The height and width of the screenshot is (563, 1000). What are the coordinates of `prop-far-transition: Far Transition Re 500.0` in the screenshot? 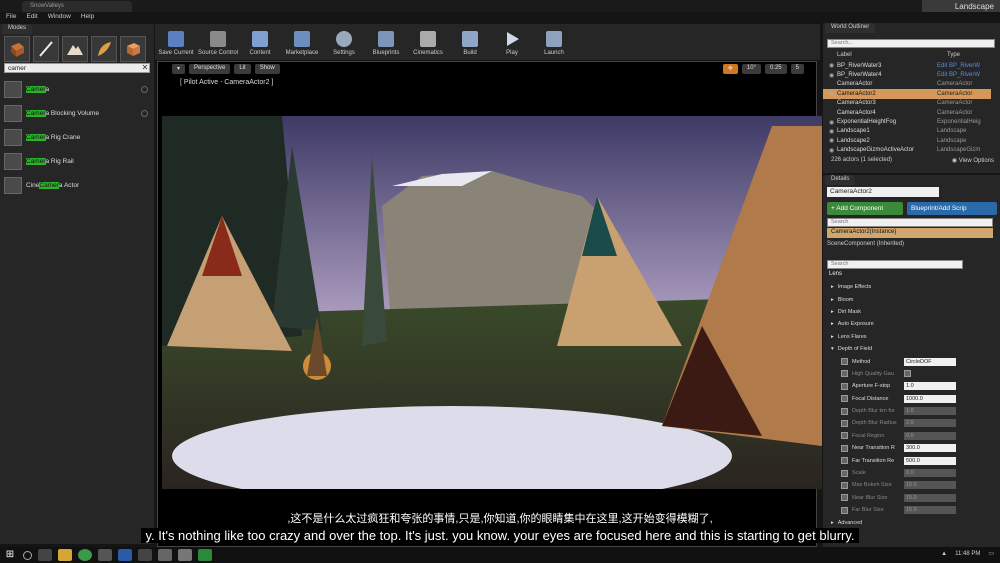 It's located at (912, 460).